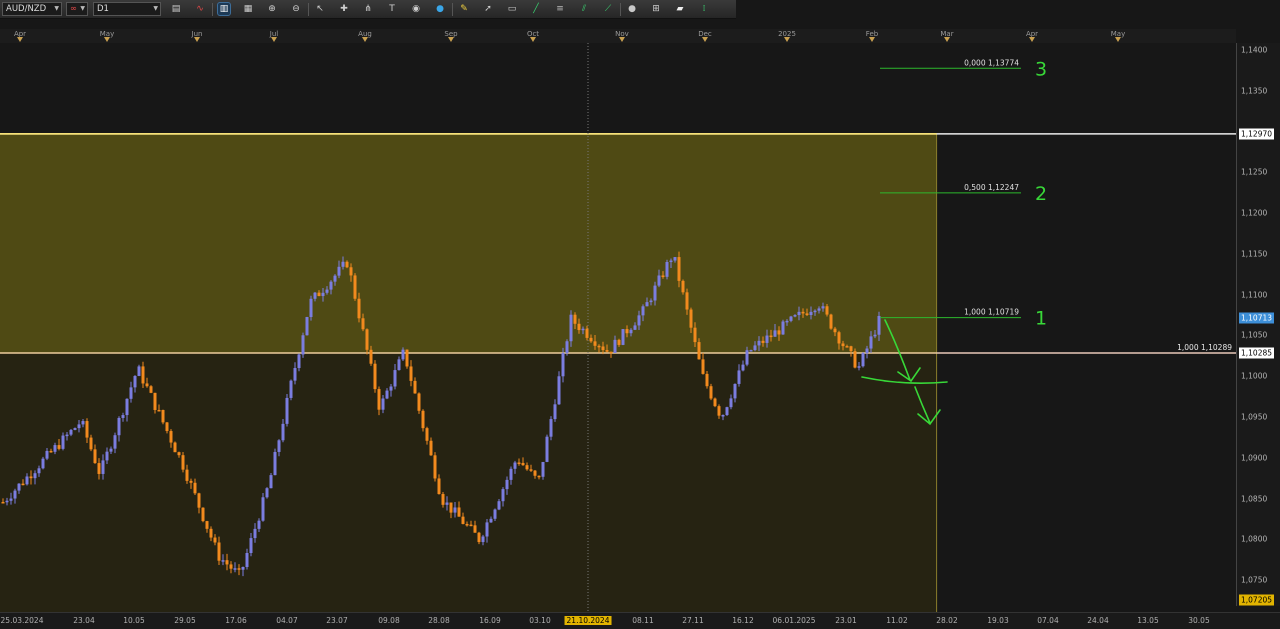  What do you see at coordinates (185, 620) in the screenshot?
I see `date-label: 29.05` at bounding box center [185, 620].